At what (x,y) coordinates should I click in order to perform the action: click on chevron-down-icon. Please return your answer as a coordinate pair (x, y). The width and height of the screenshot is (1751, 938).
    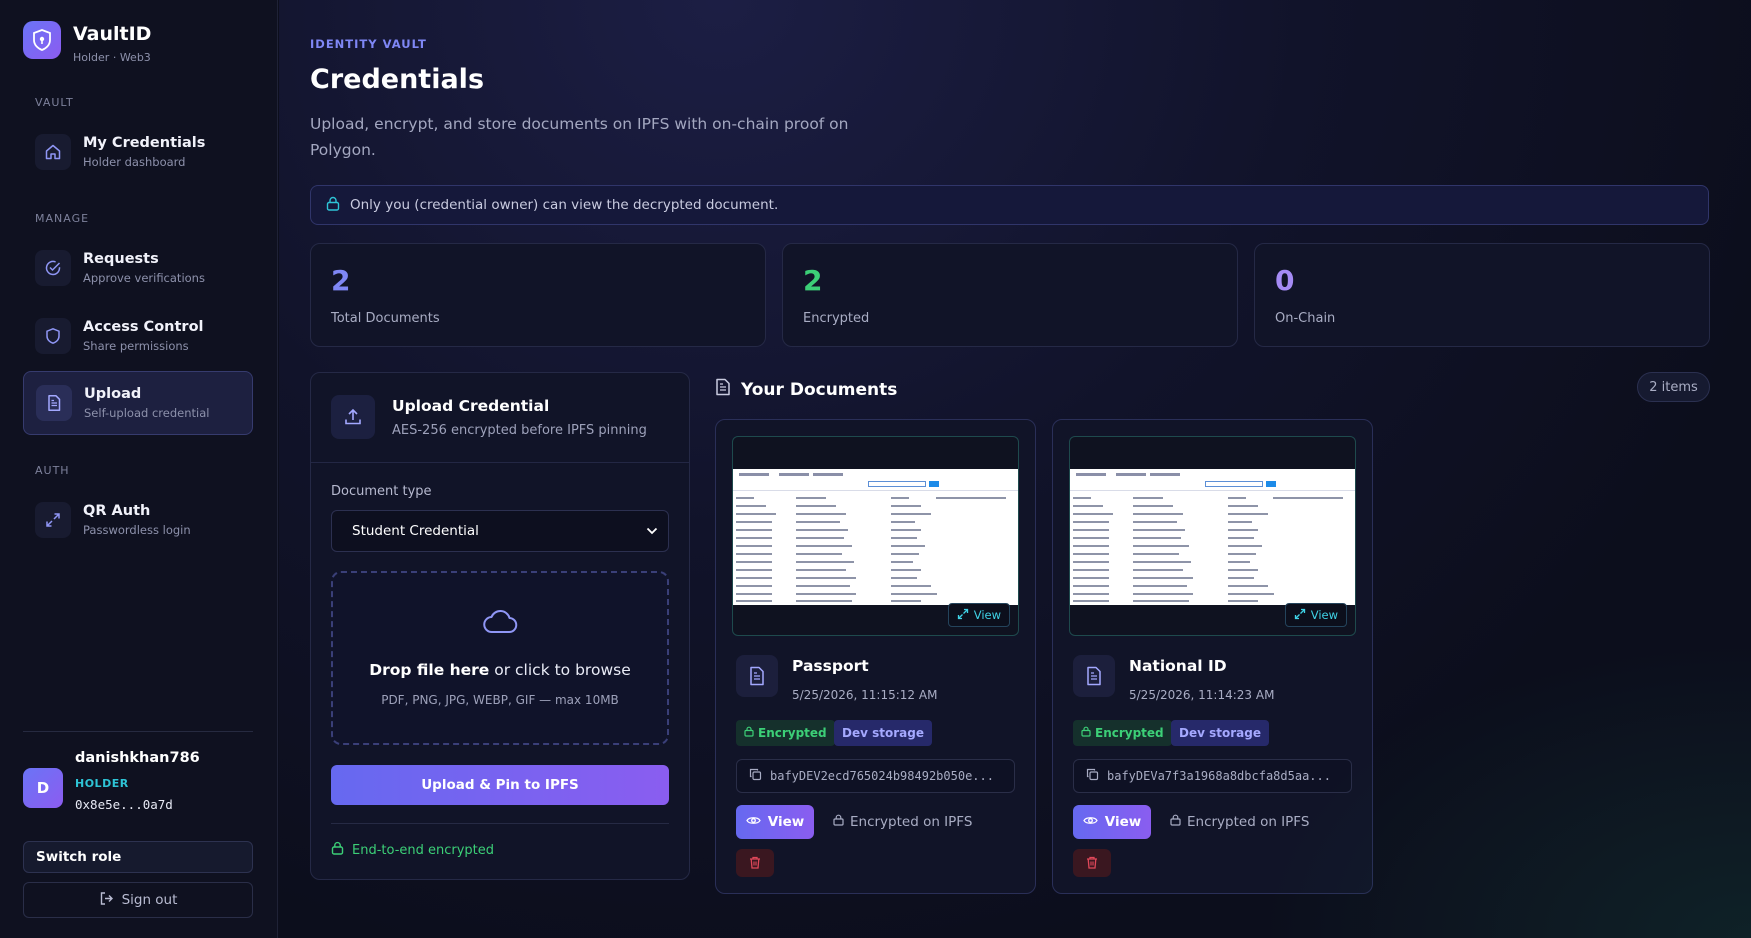
    Looking at the image, I should click on (652, 531).